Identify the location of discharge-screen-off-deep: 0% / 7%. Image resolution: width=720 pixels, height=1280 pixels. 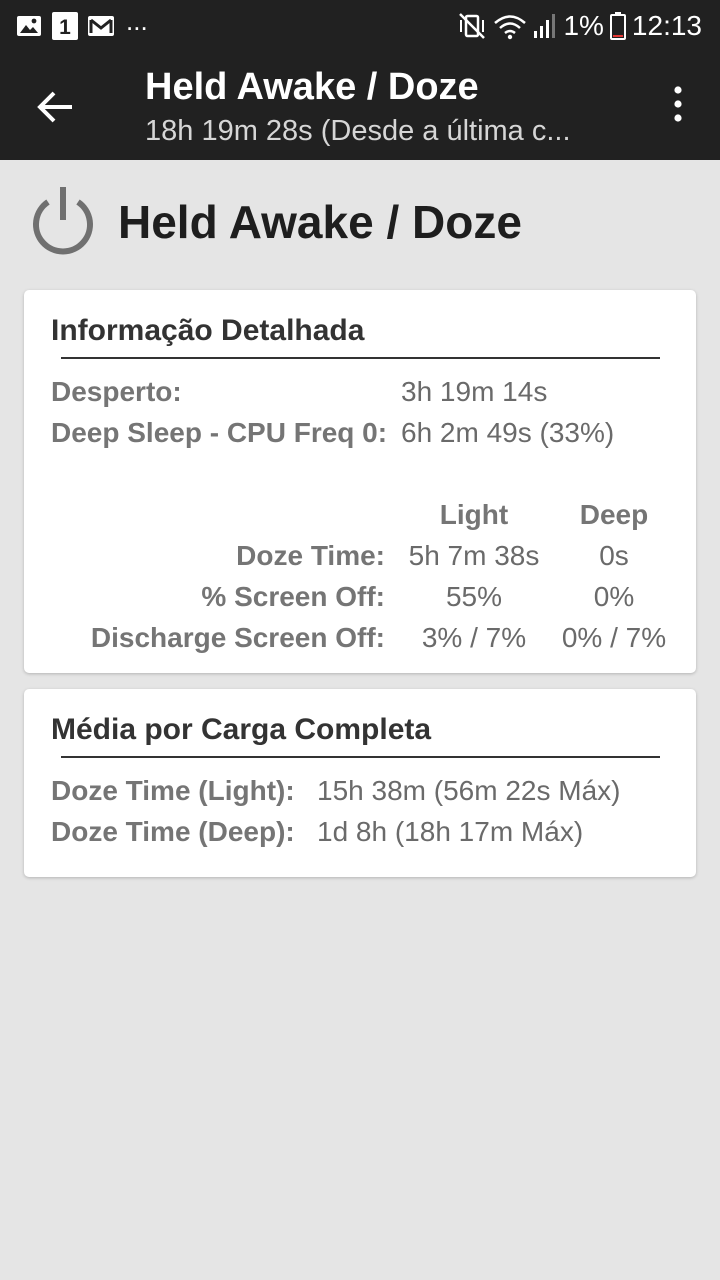
(614, 637).